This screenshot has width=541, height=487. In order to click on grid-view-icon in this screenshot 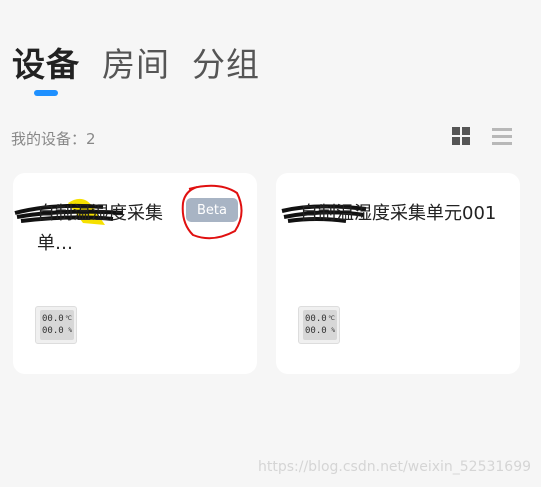, I will do `click(461, 136)`.